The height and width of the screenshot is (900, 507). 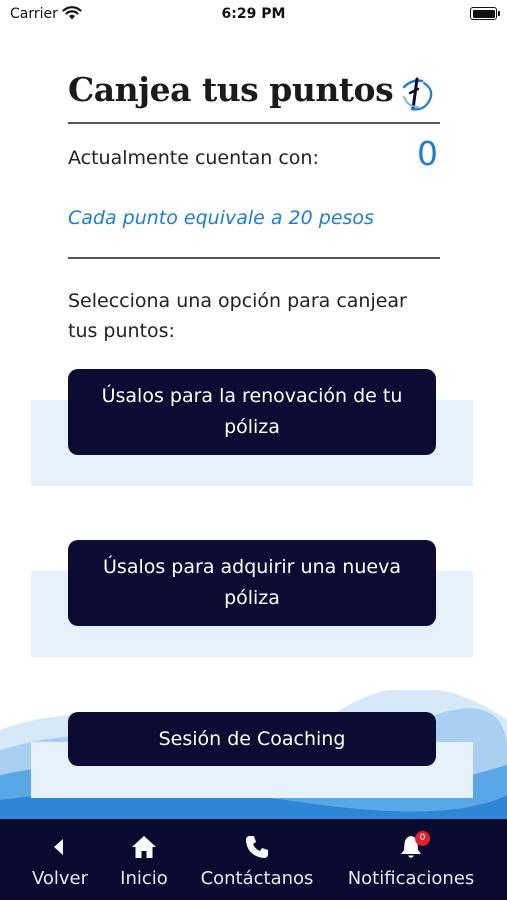 What do you see at coordinates (257, 859) in the screenshot?
I see `tab-contactanos: Contáctanos` at bounding box center [257, 859].